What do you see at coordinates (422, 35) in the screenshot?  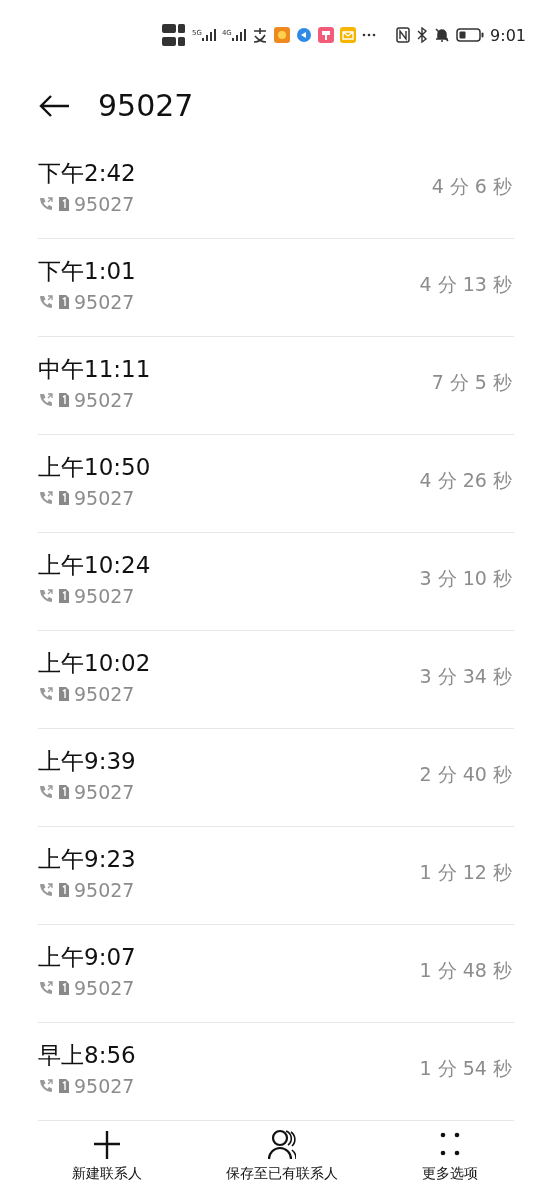 I see `bluetooth-icon` at bounding box center [422, 35].